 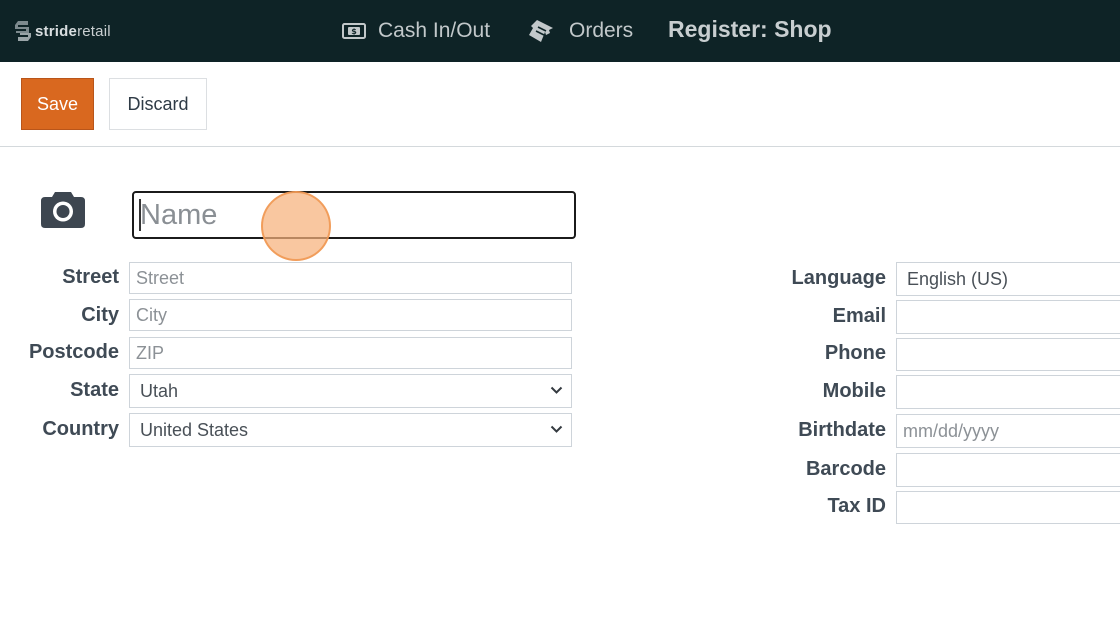 I want to click on postcode-input, so click(x=350, y=353).